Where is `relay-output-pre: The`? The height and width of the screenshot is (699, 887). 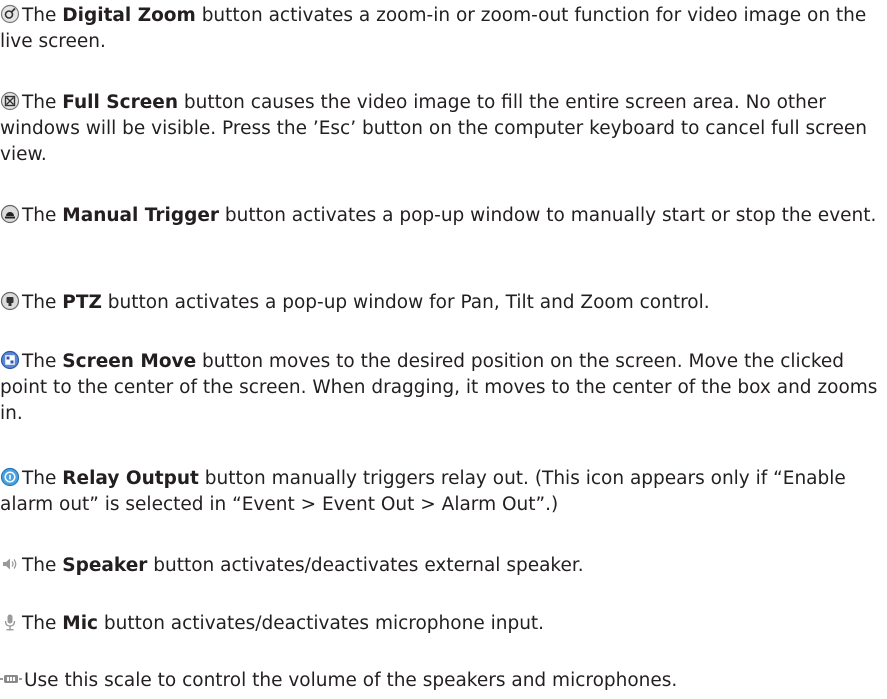
relay-output-pre: The is located at coordinates (42, 478).